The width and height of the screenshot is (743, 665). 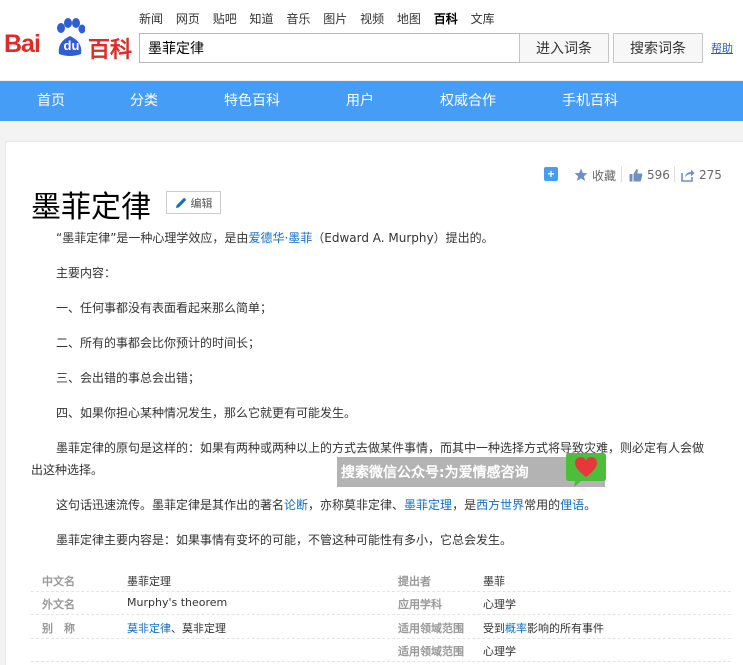 I want to click on edward-murphy-link: 爱德华·墨菲, so click(x=280, y=238).